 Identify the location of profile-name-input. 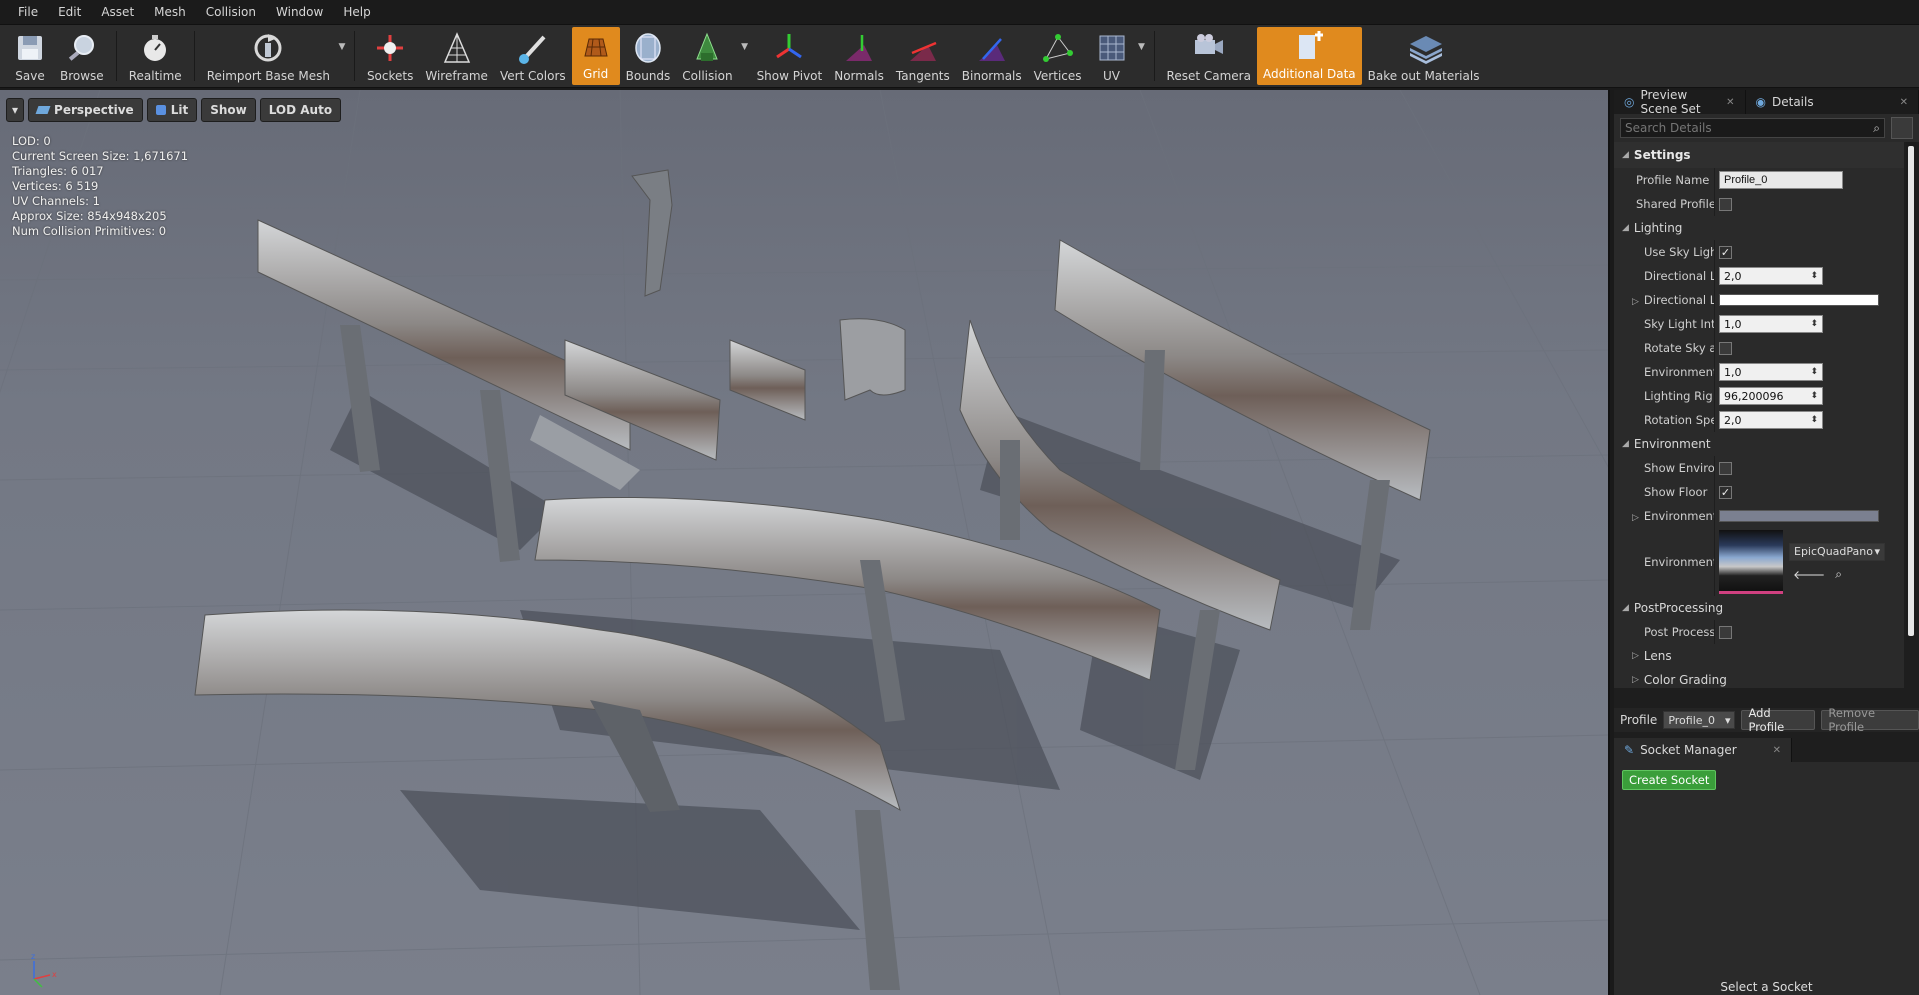
(1781, 180).